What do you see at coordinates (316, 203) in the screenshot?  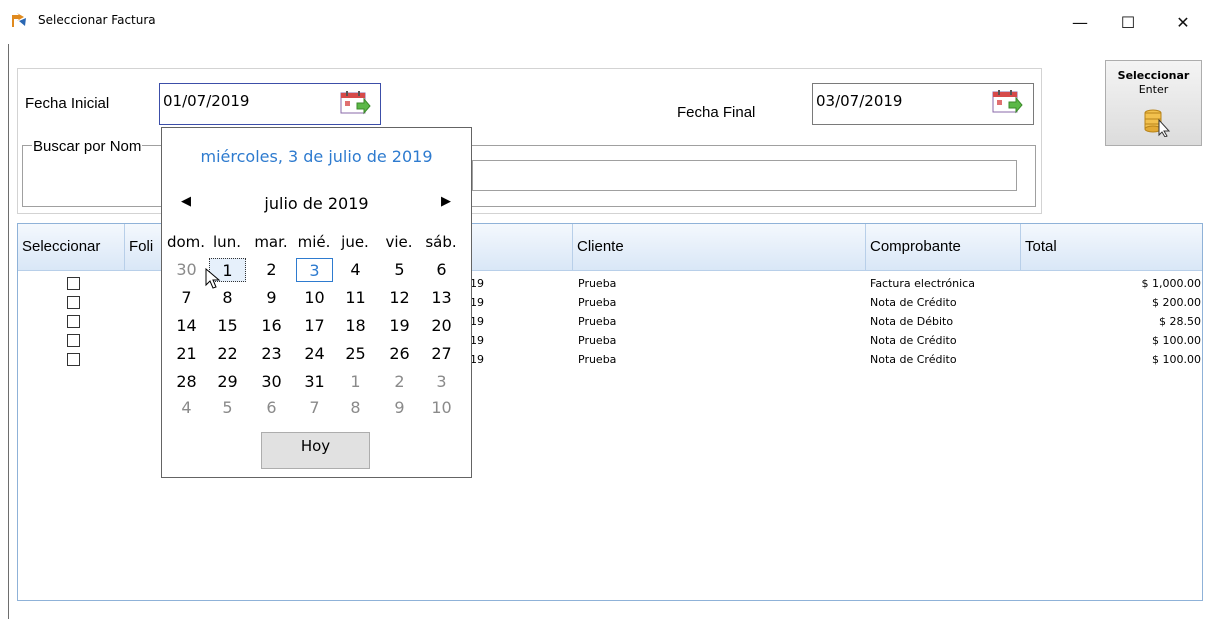 I see `calendar-month-label: julio de 2019` at bounding box center [316, 203].